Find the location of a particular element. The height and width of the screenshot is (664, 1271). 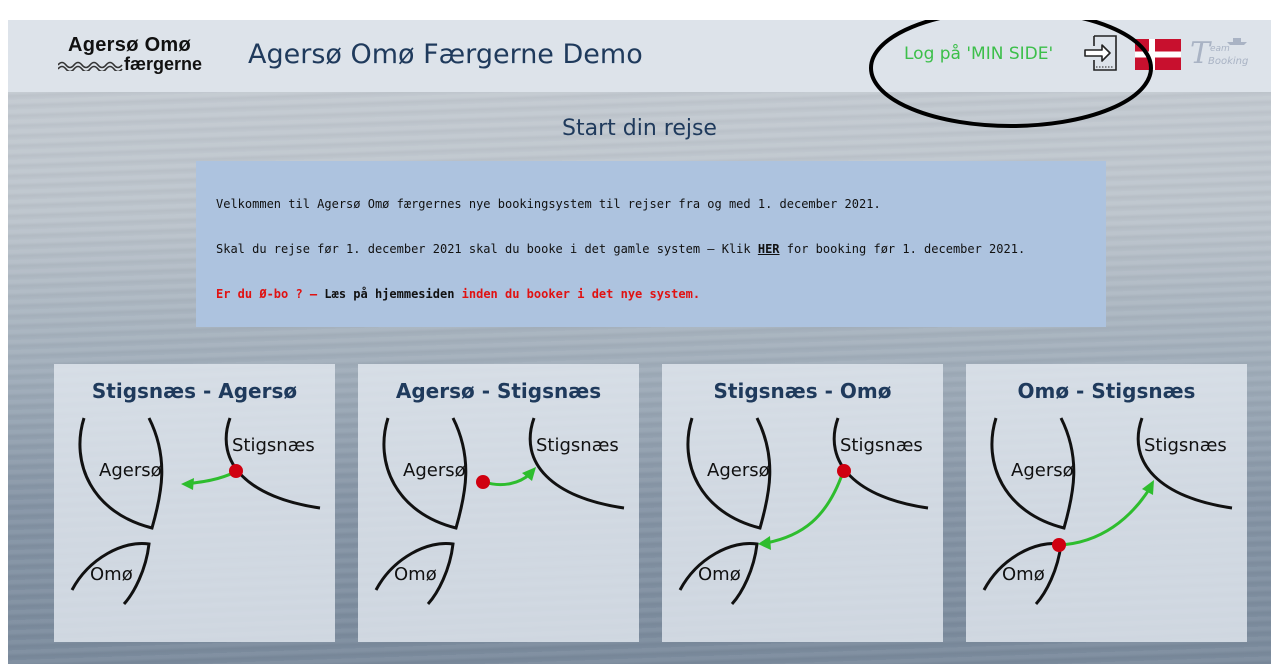

logo-text-line2: færgerne is located at coordinates (163, 64).